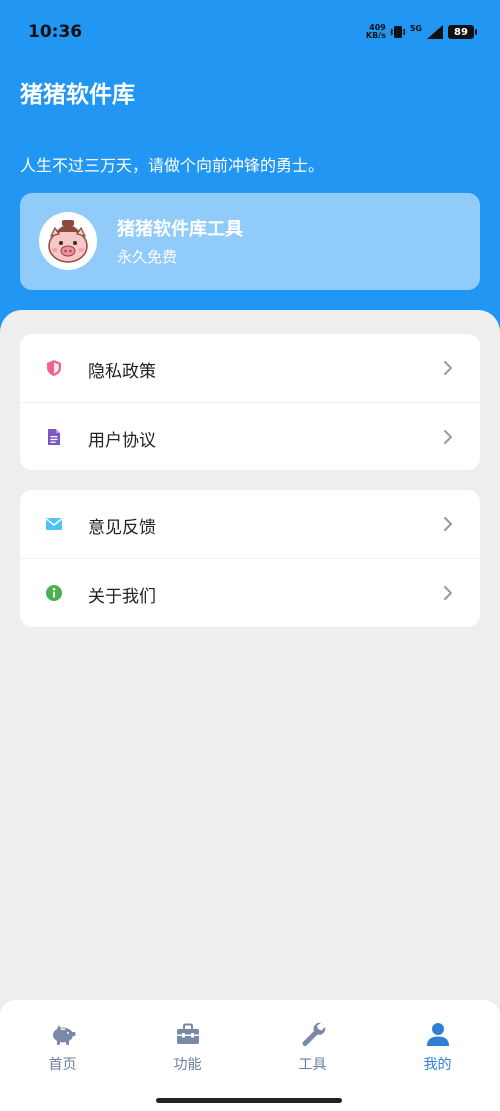 This screenshot has width=500, height=1111. What do you see at coordinates (187, 1033) in the screenshot?
I see `toolbox-icon` at bounding box center [187, 1033].